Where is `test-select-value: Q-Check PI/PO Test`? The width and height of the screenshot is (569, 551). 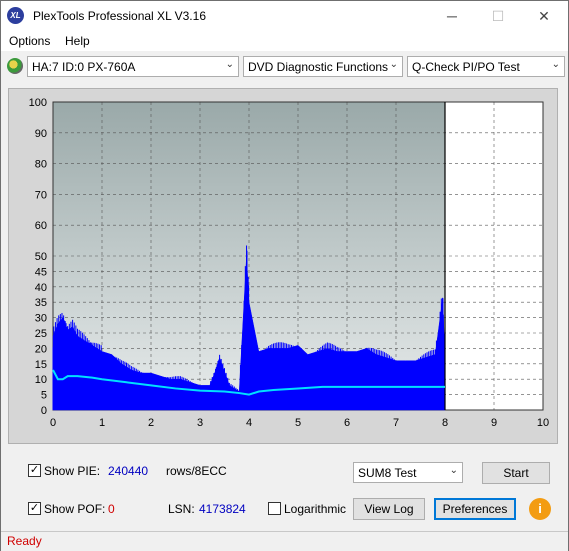
test-select-value: Q-Check PI/PO Test is located at coordinates (466, 67).